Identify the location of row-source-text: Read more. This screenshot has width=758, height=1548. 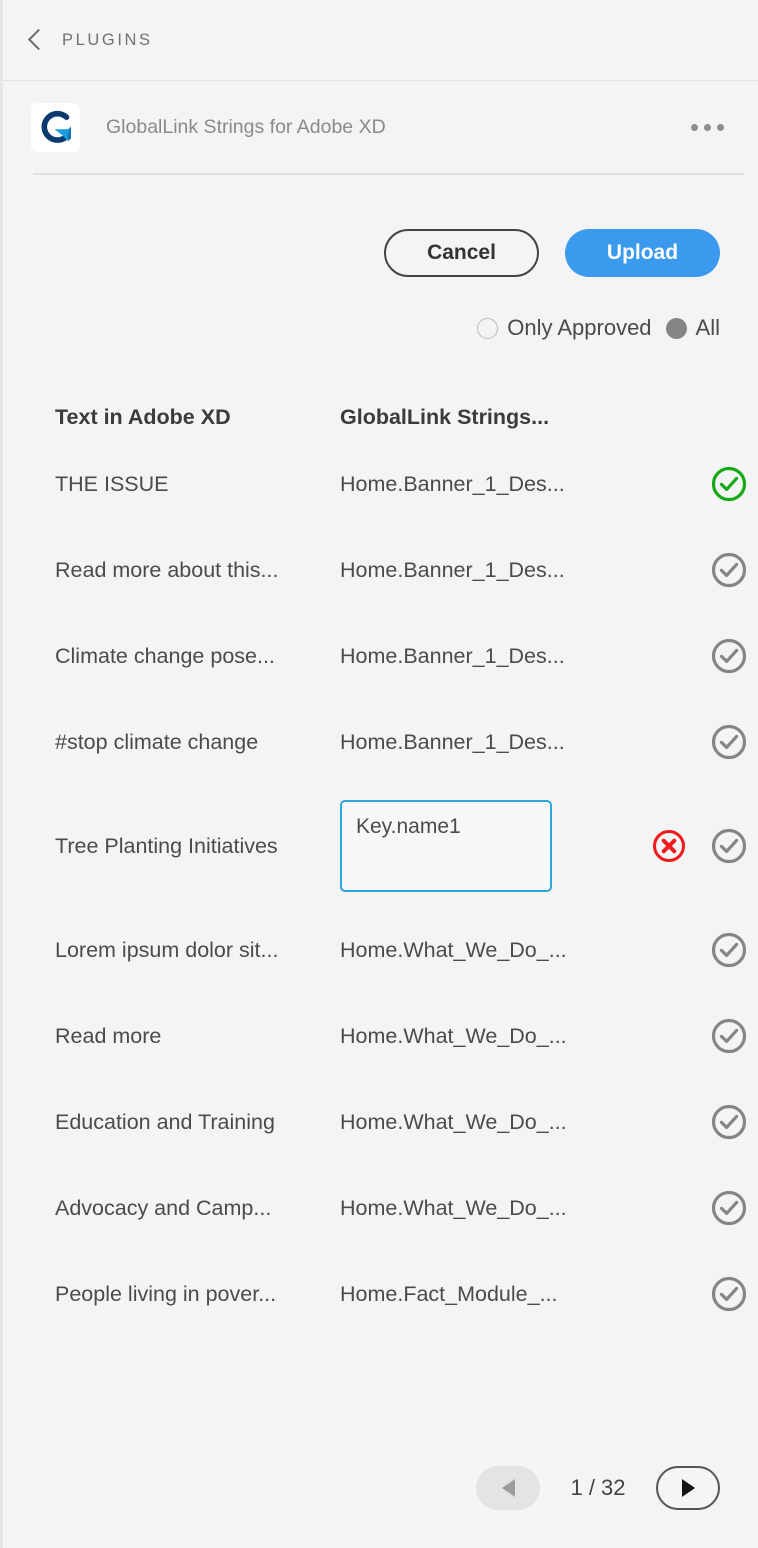
(108, 1035).